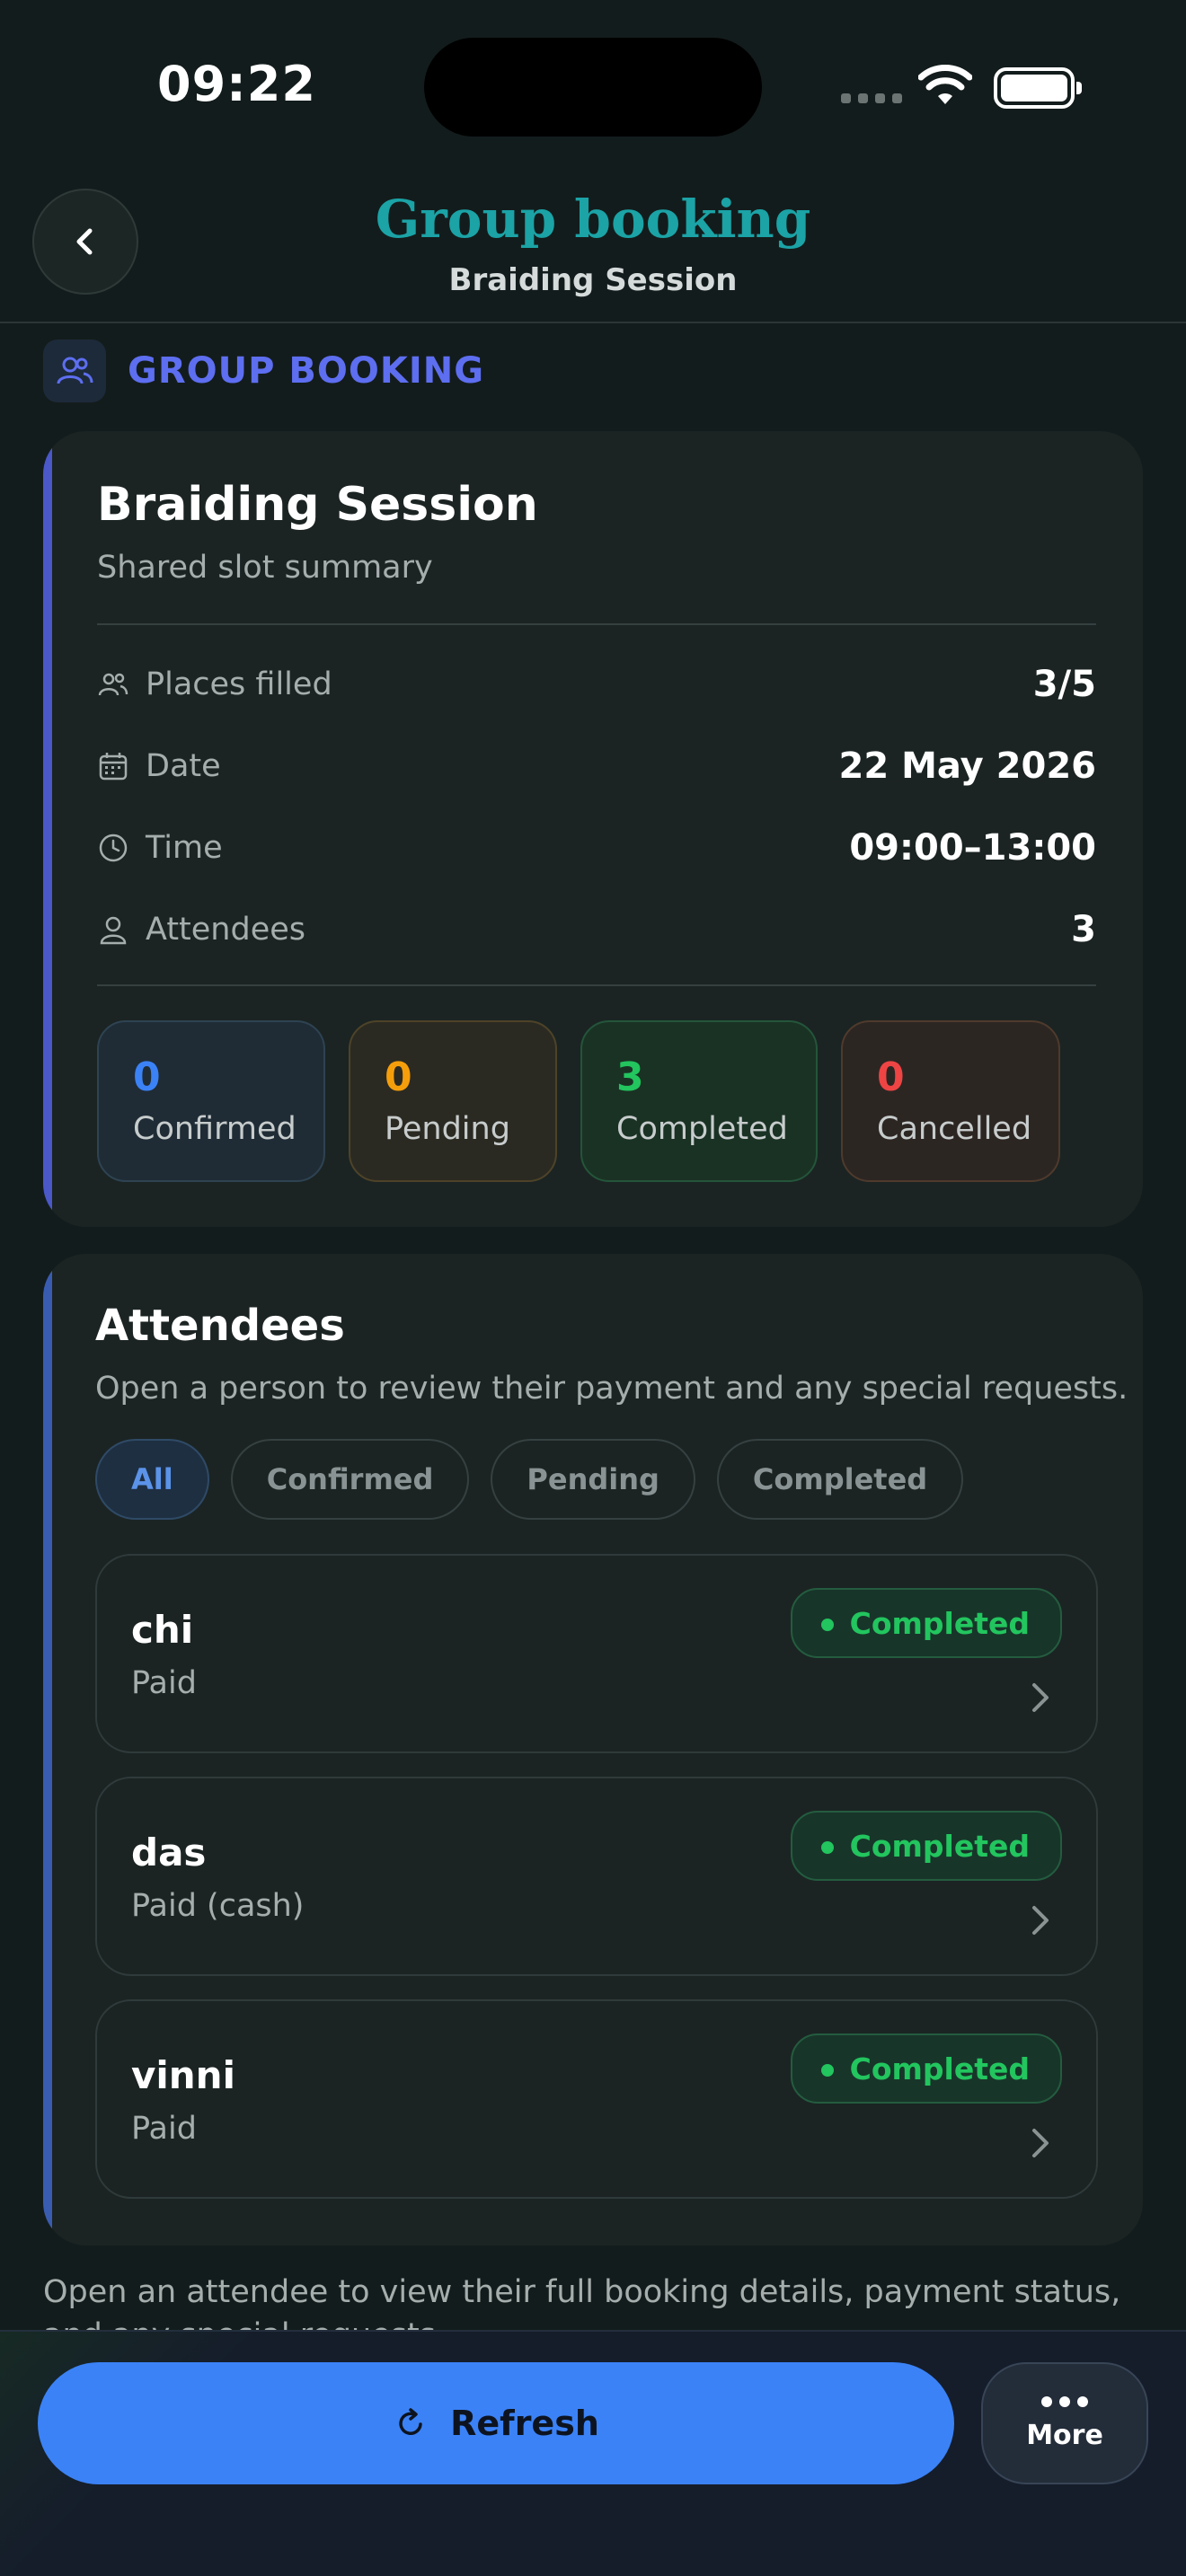 The height and width of the screenshot is (2576, 1186). I want to click on stat-label: Pending, so click(447, 1129).